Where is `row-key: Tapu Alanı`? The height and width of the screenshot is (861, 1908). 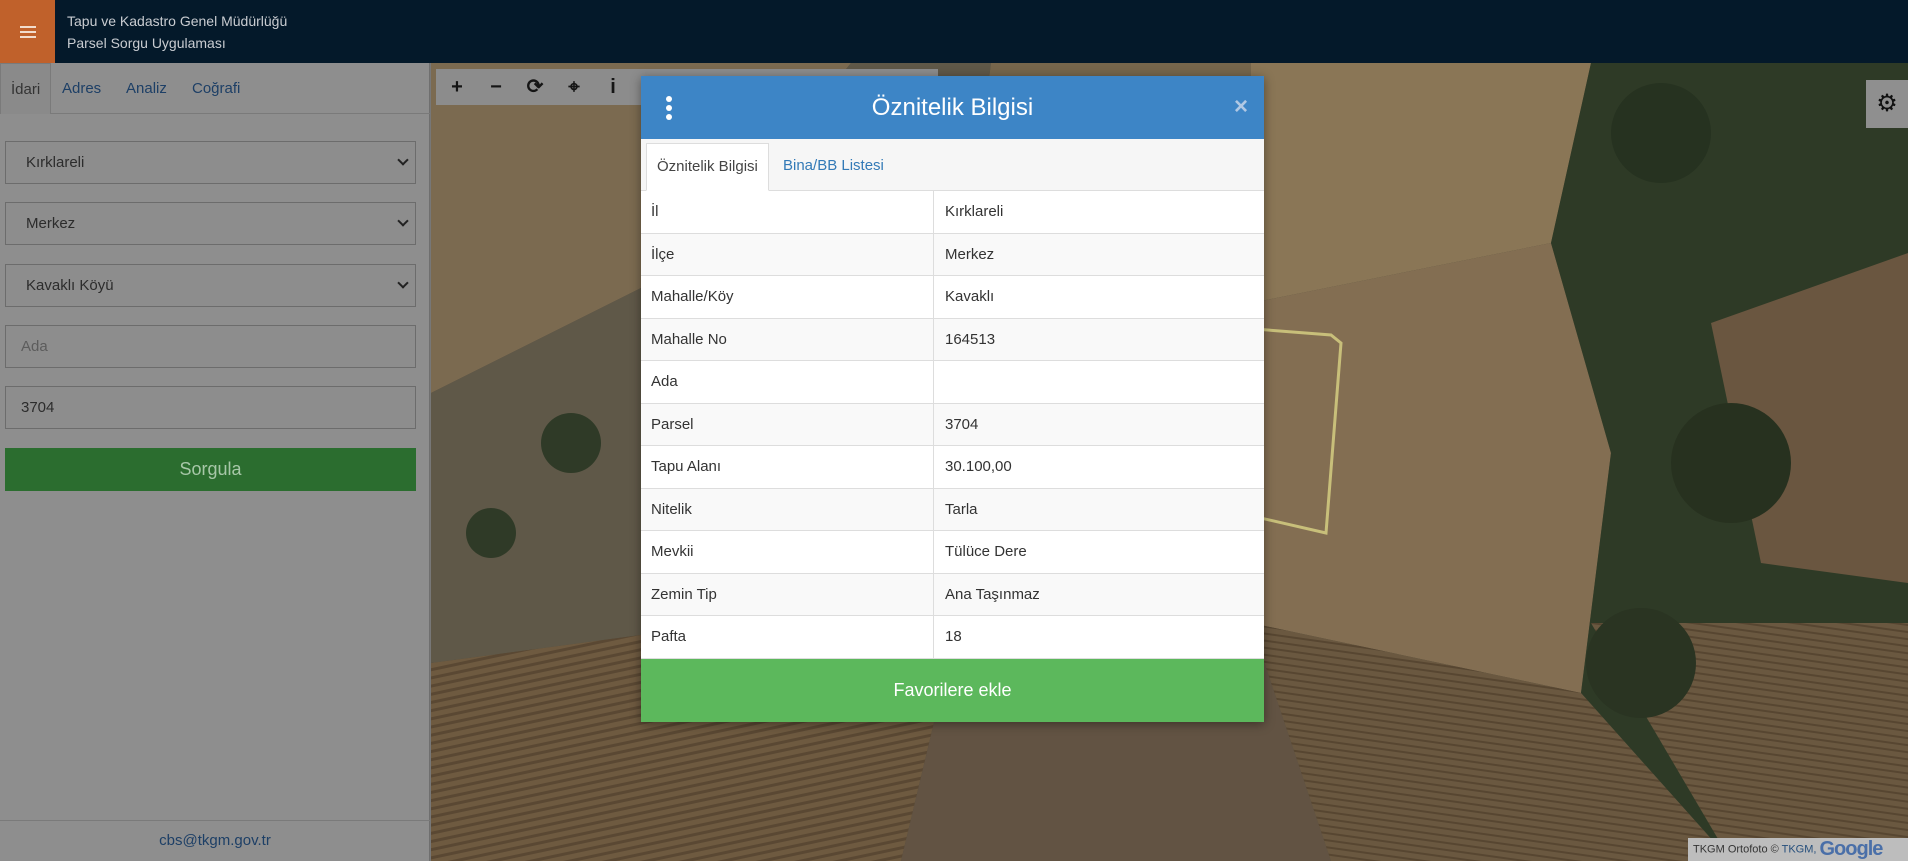 row-key: Tapu Alanı is located at coordinates (686, 466).